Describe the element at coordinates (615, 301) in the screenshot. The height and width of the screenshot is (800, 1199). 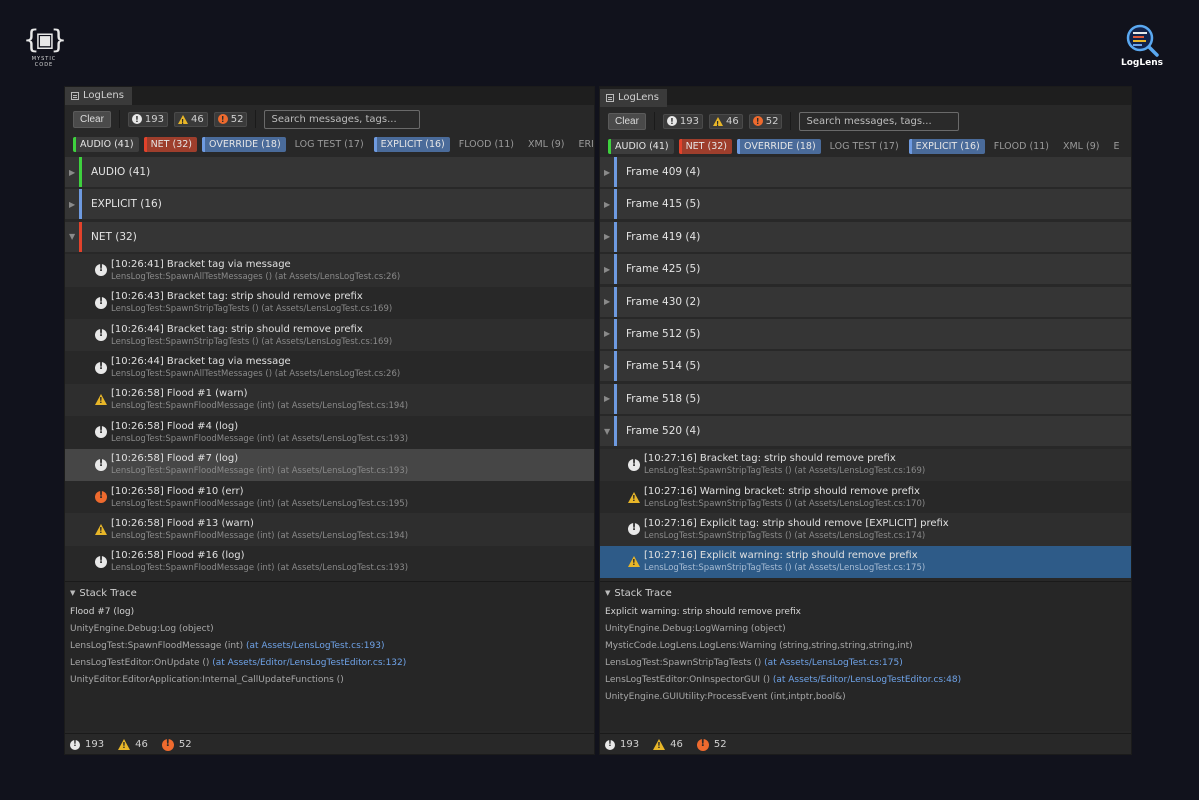
I see `group-color-bar` at that location.